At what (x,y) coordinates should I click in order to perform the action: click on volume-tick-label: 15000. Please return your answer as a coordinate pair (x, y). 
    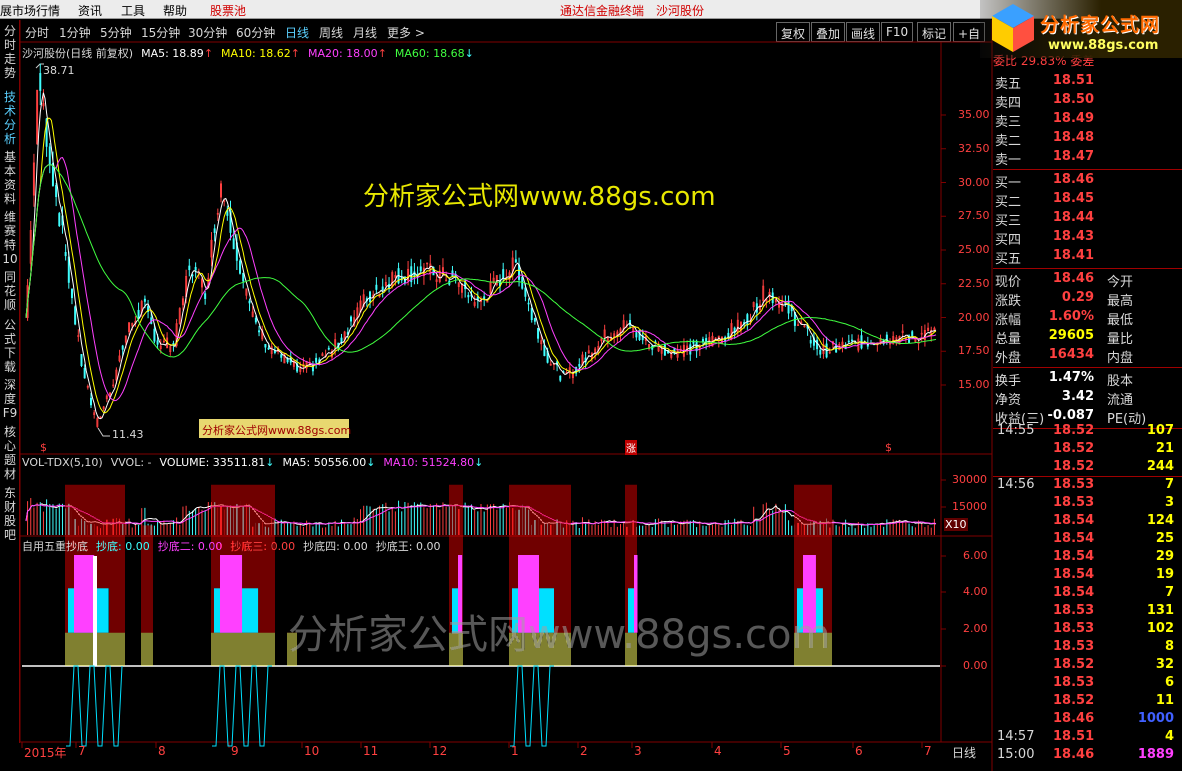
    Looking at the image, I should click on (969, 506).